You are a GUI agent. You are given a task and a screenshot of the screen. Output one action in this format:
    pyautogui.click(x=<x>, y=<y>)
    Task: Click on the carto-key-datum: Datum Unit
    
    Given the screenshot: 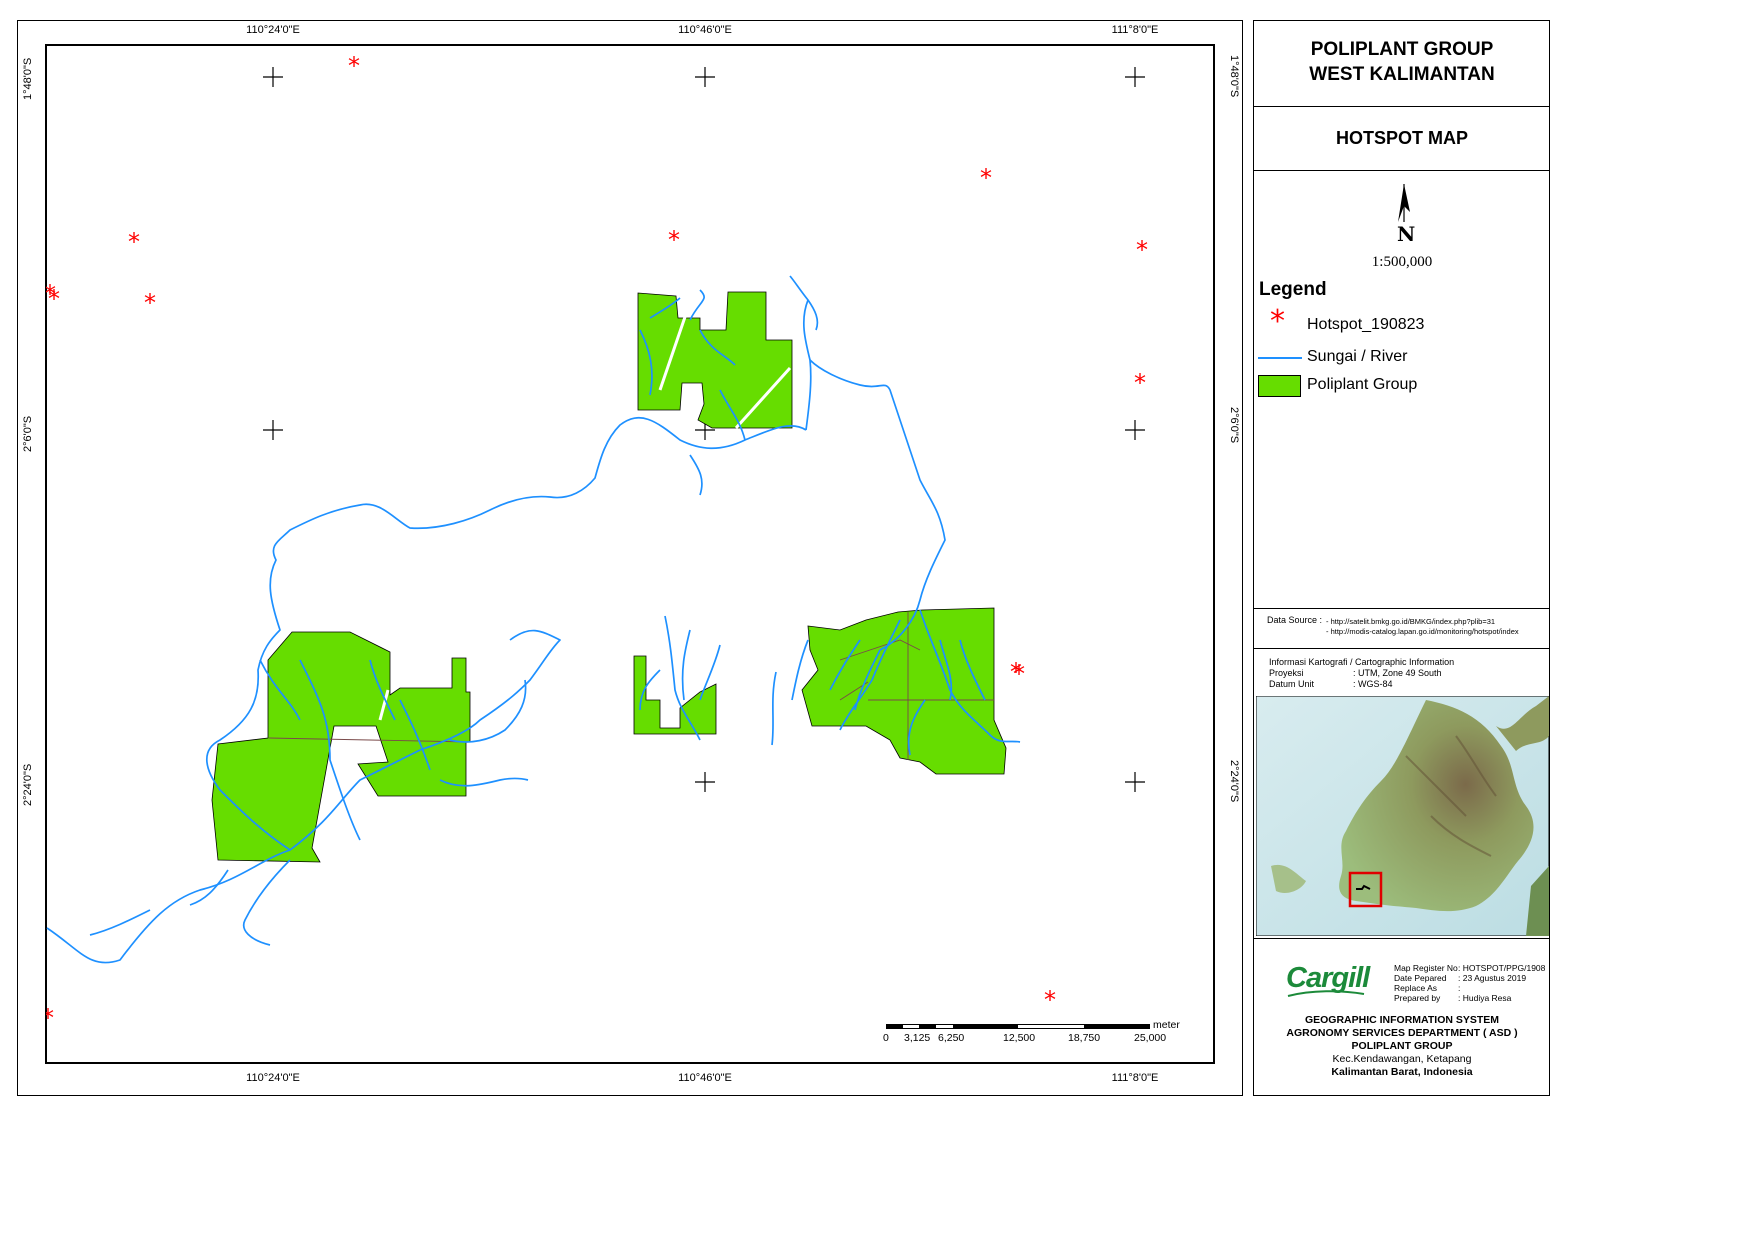 What is the action you would take?
    pyautogui.click(x=1292, y=684)
    